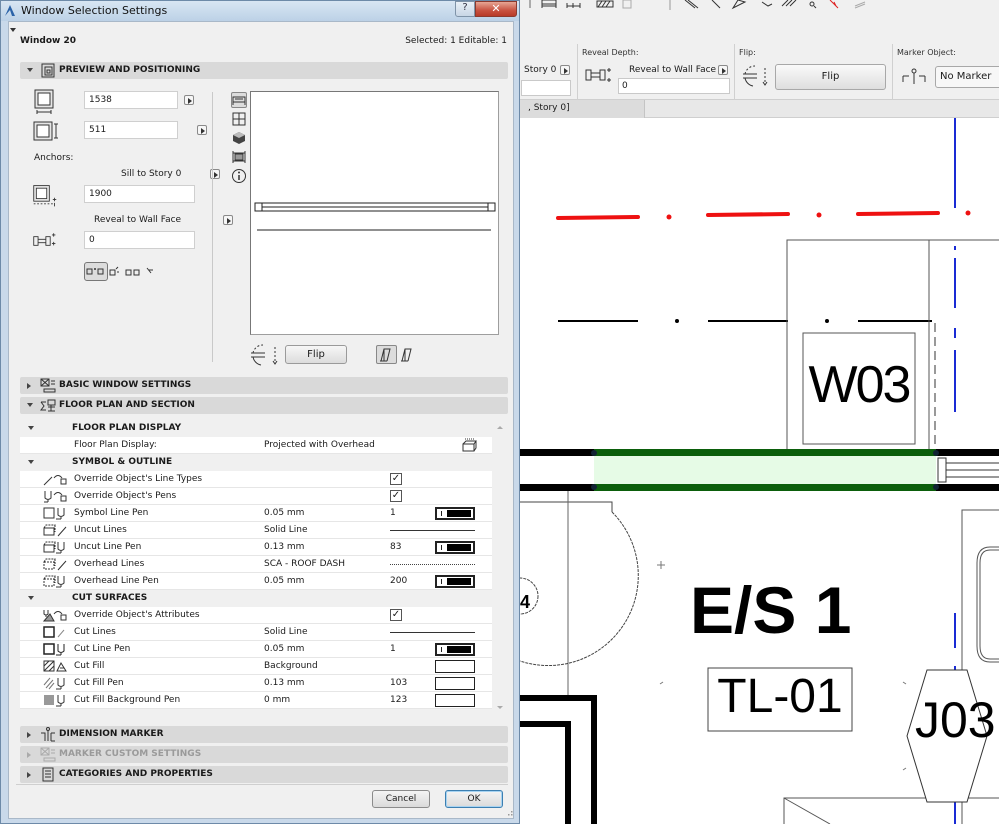 This screenshot has height=824, width=999. Describe the element at coordinates (239, 100) in the screenshot. I see `floor-plan-view-button` at that location.